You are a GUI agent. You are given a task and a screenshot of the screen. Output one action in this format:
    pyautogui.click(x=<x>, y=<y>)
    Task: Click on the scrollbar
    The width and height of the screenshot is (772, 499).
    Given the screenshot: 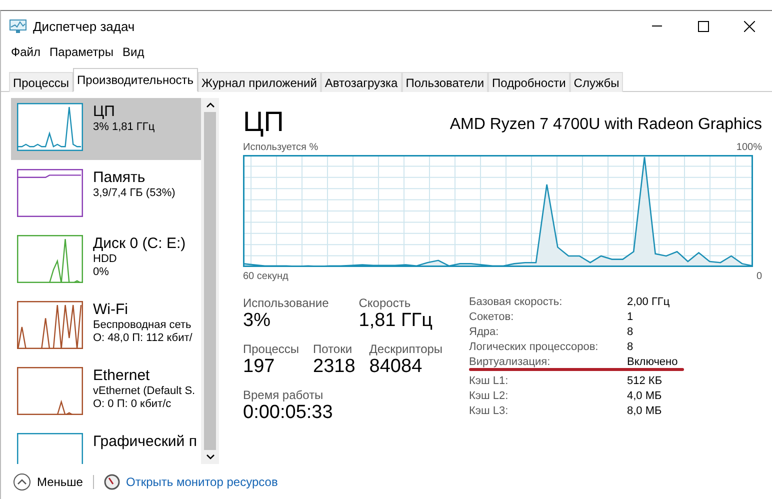 What is the action you would take?
    pyautogui.click(x=210, y=281)
    